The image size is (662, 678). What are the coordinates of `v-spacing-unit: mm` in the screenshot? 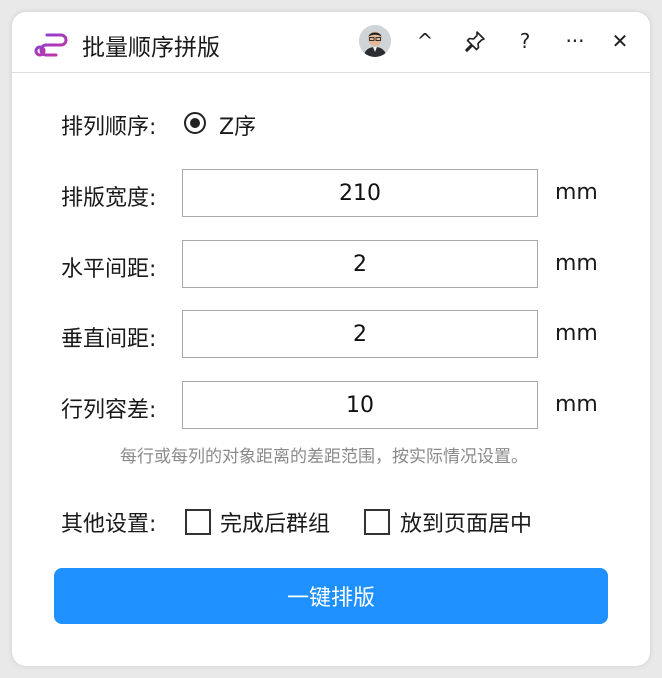 It's located at (576, 333).